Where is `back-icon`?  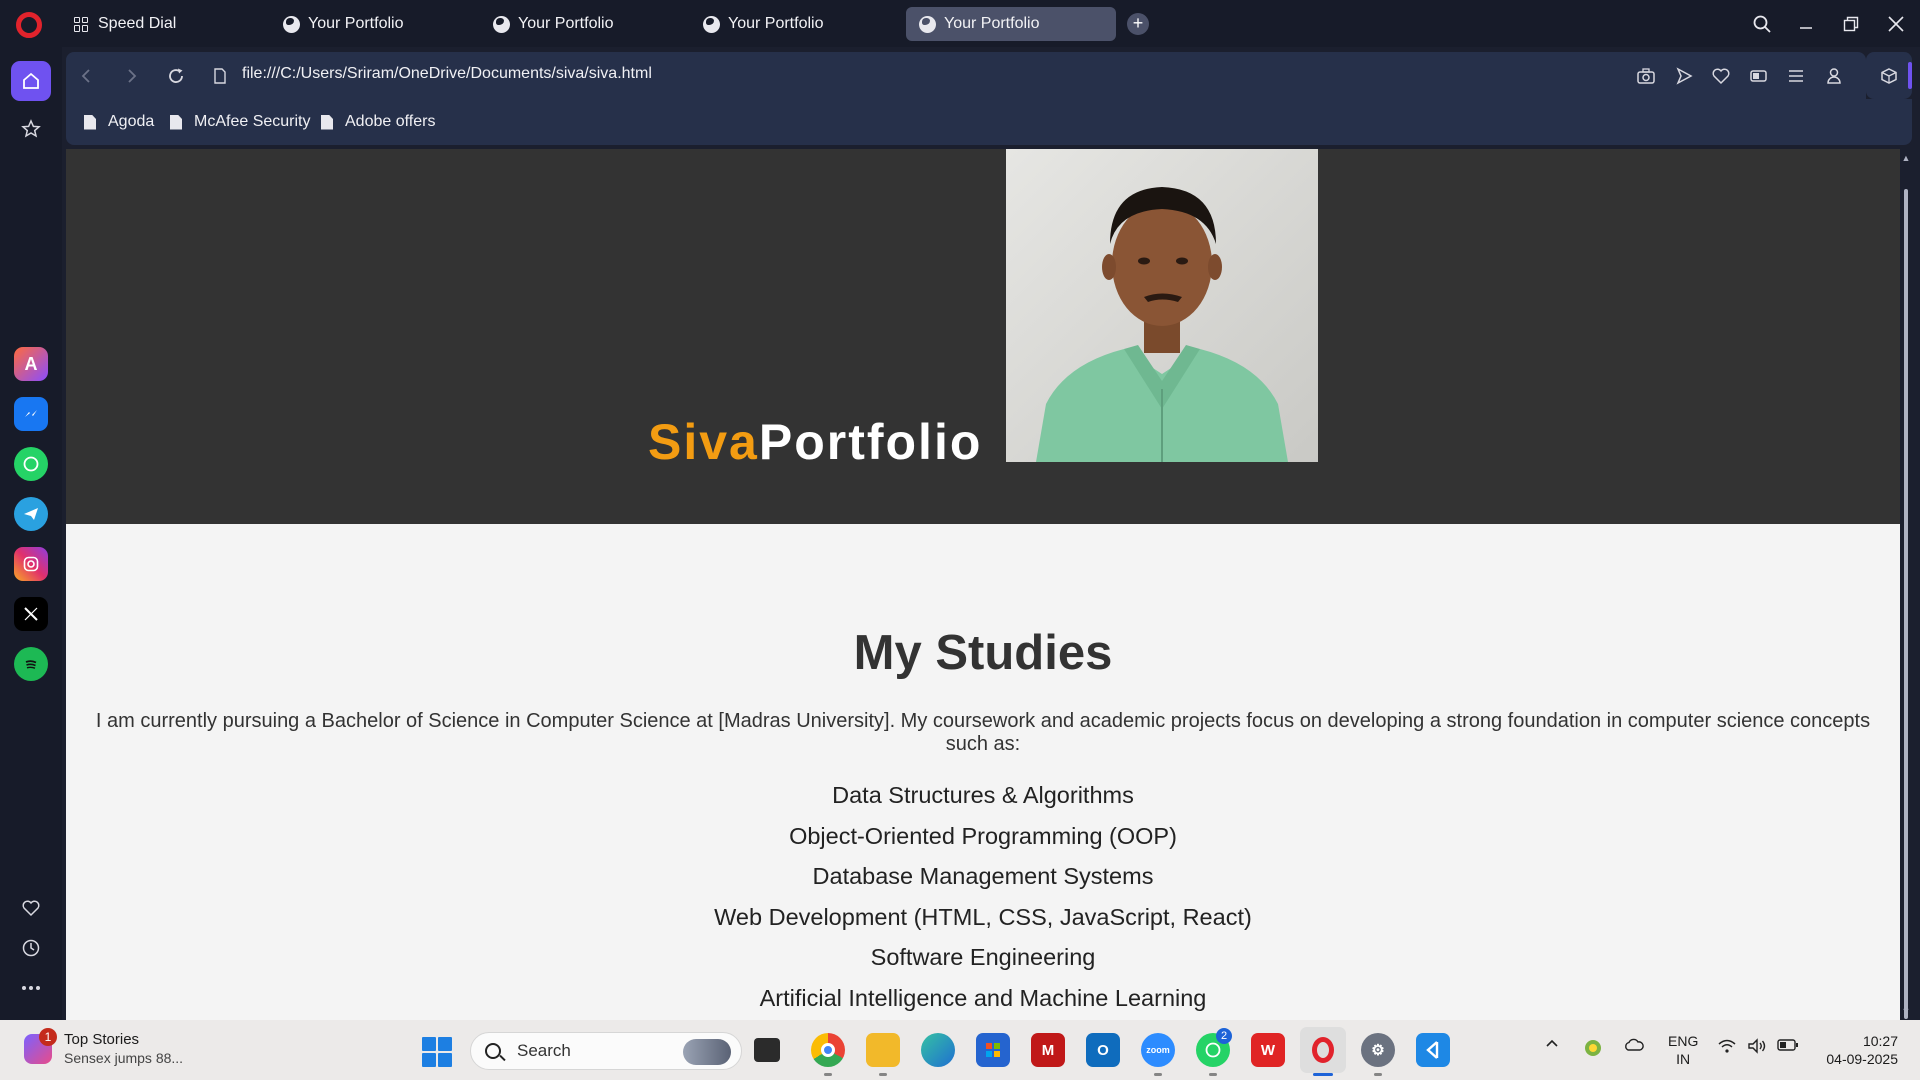
back-icon is located at coordinates (86, 76).